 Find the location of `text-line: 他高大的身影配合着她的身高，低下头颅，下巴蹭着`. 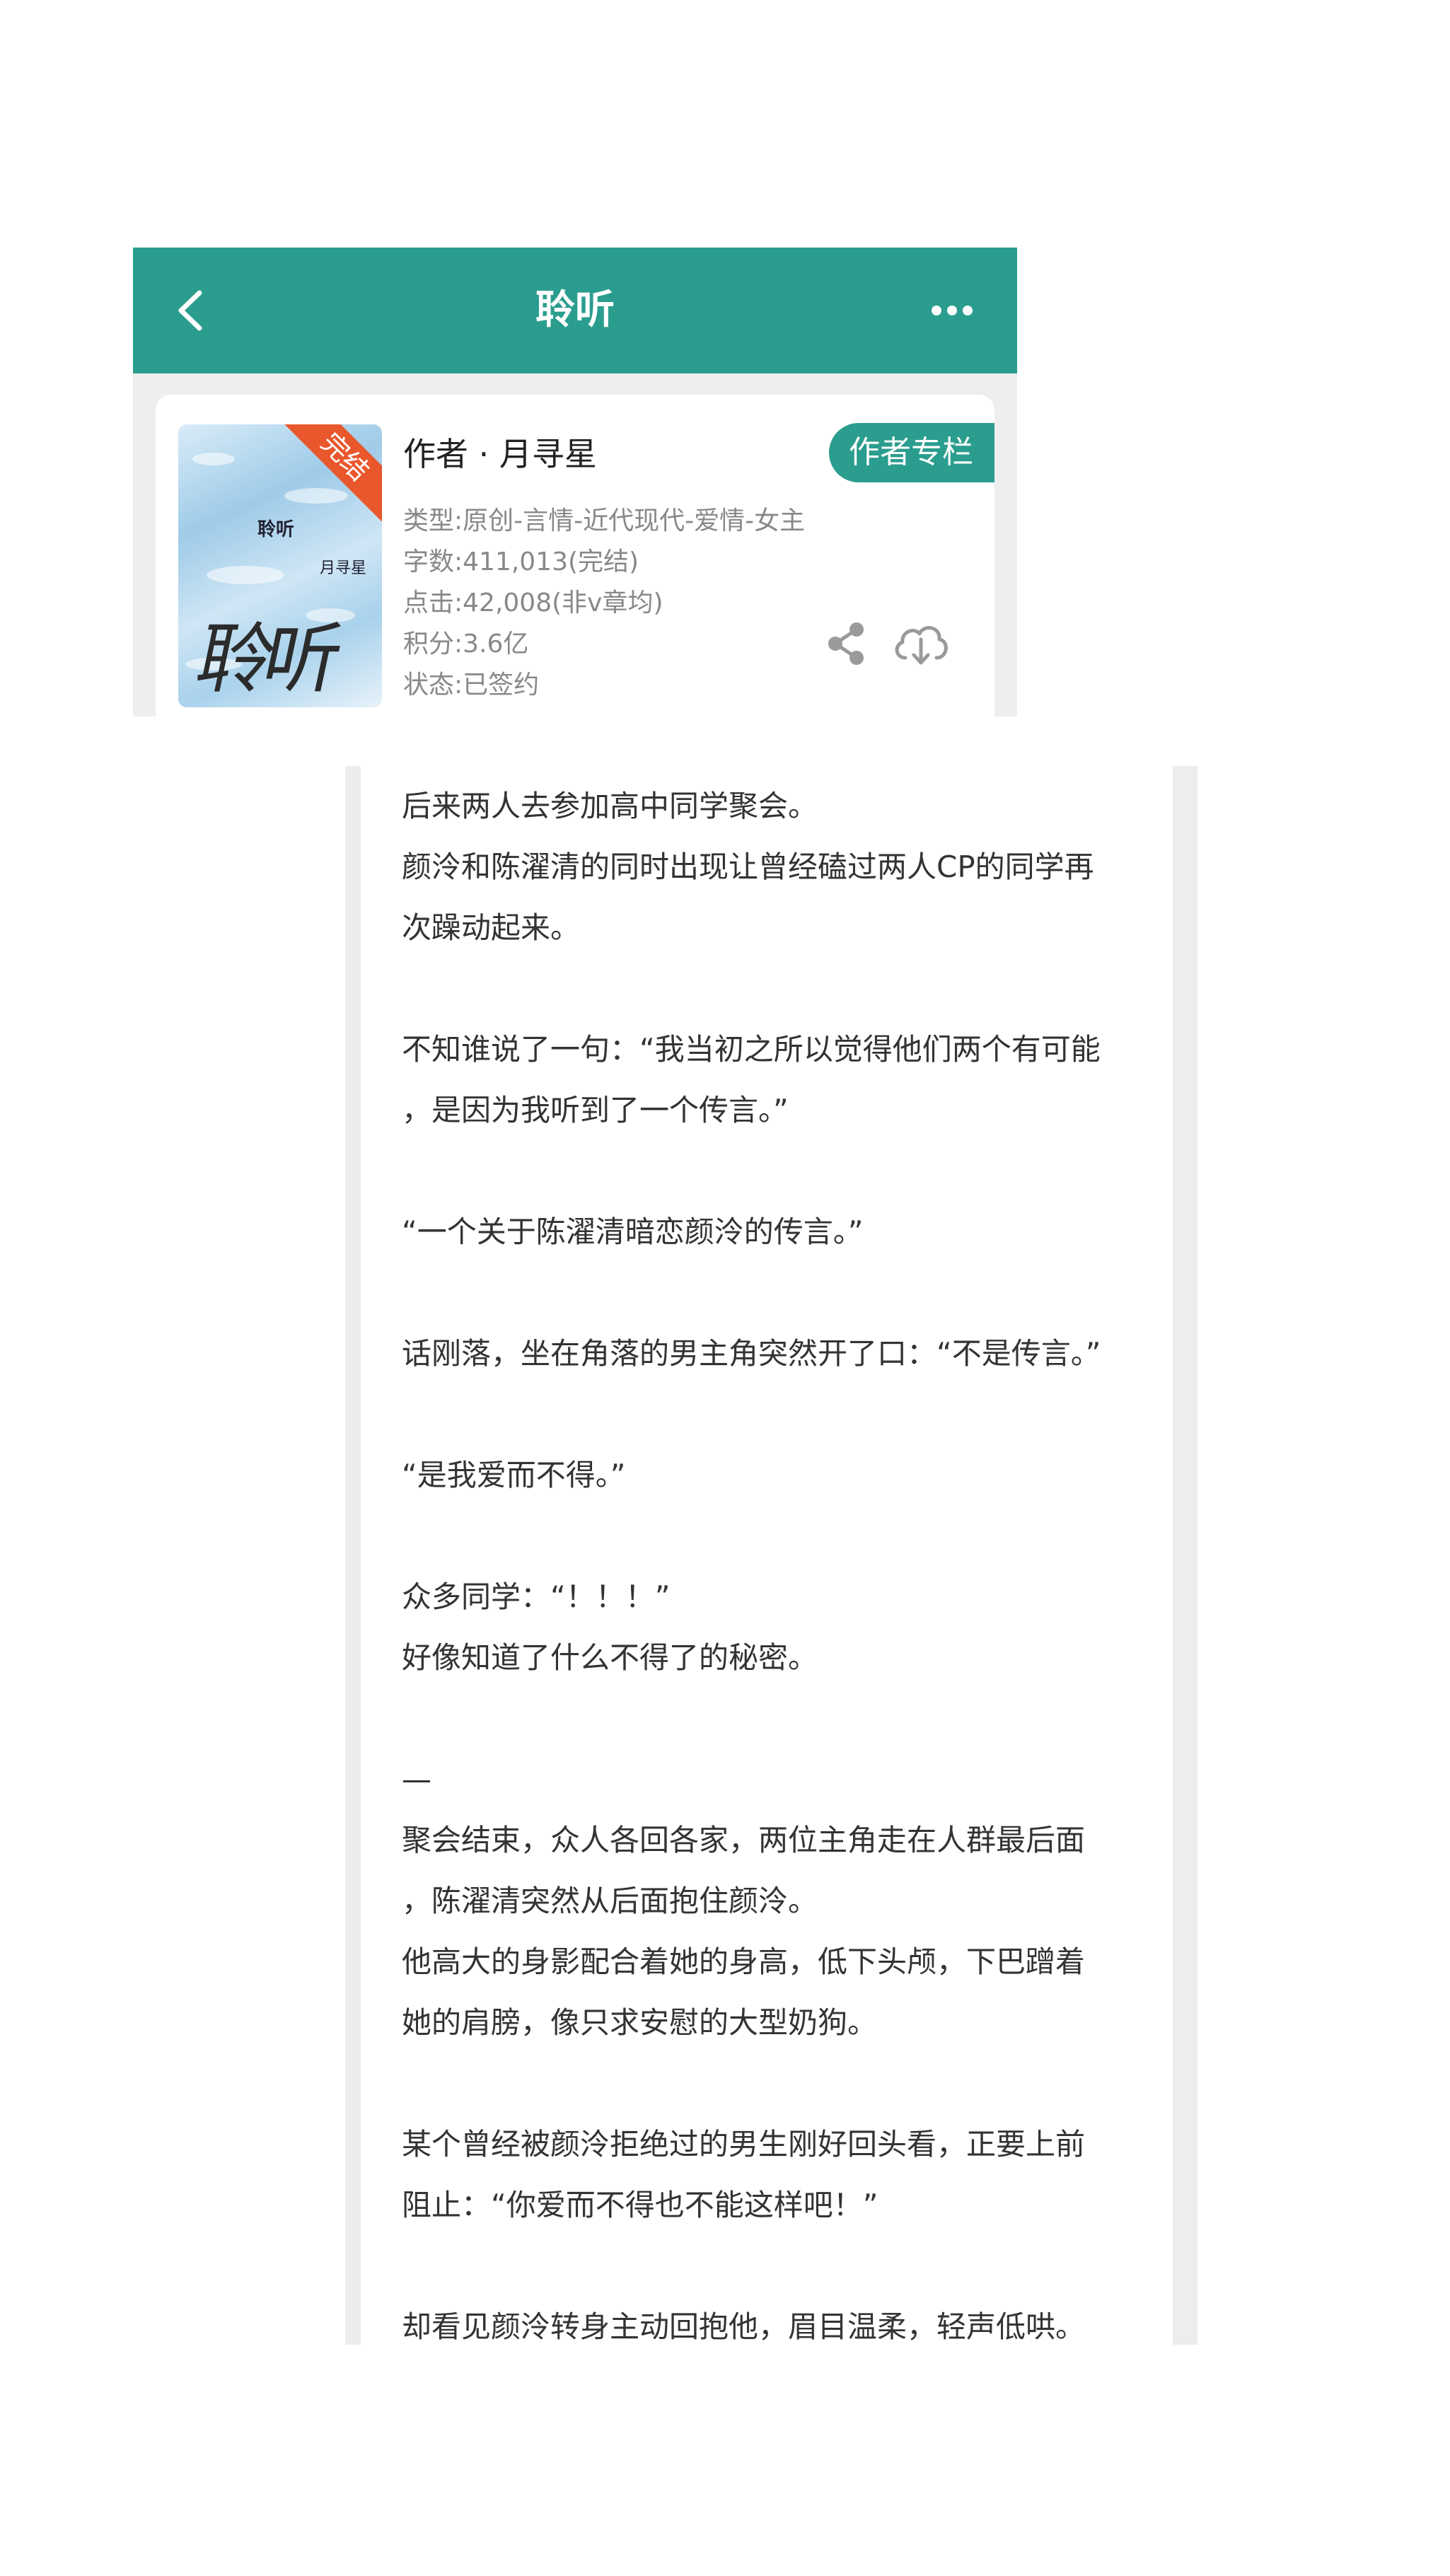

text-line: 他高大的身影配合着她的身高，低下头颅，下巴蹭着 is located at coordinates (744, 1961).